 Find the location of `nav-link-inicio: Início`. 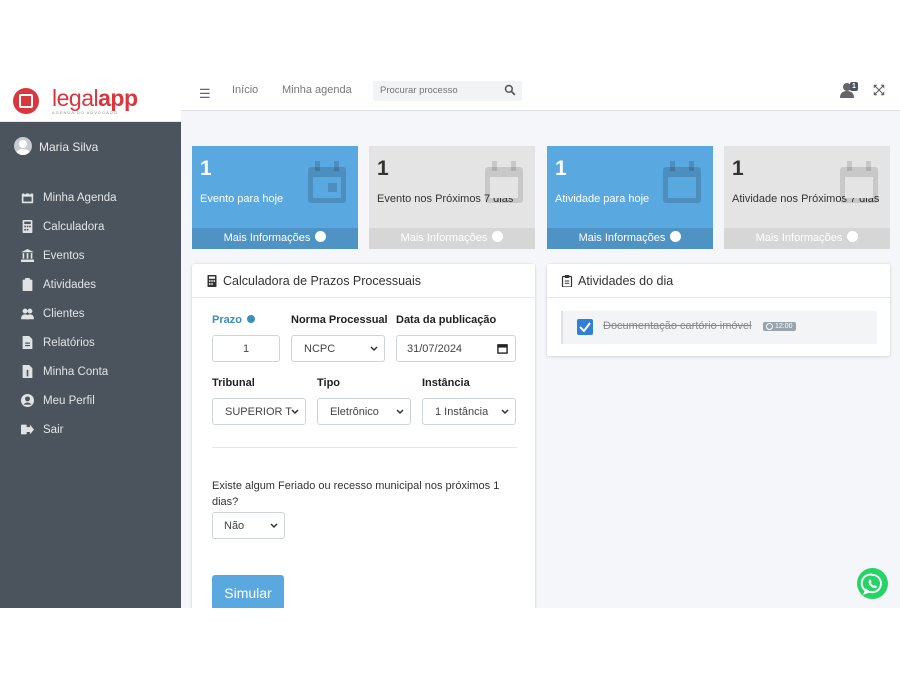

nav-link-inicio: Início is located at coordinates (245, 90).